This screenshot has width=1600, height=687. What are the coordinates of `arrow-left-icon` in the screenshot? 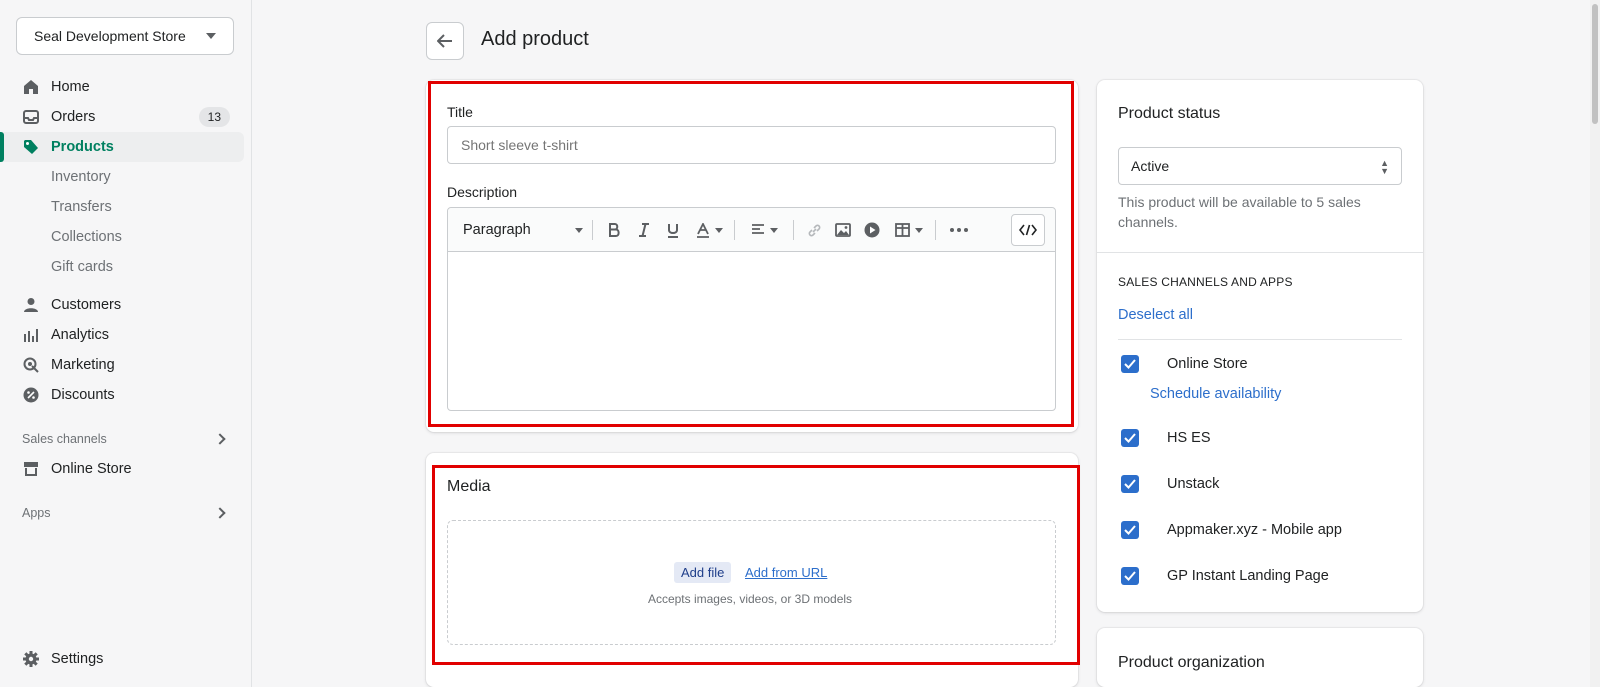 It's located at (444, 41).